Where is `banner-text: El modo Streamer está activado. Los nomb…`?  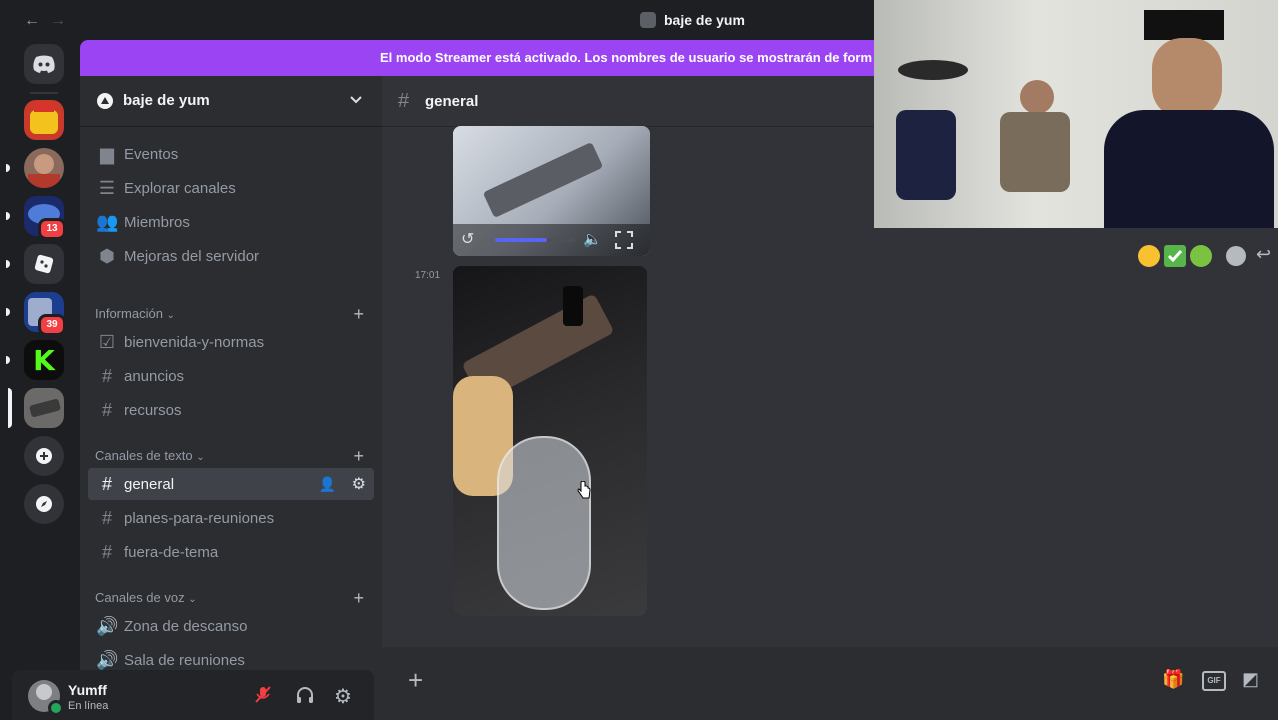
banner-text: El modo Streamer está activado. Los nomb… is located at coordinates (626, 57).